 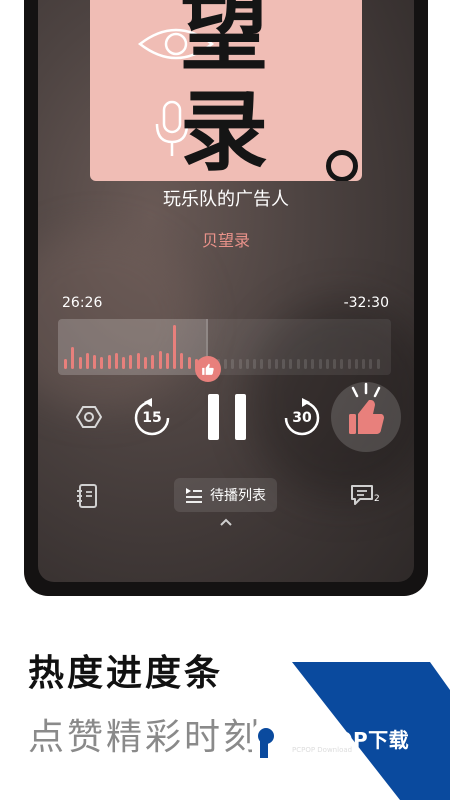 What do you see at coordinates (366, 303) in the screenshot?
I see `remaining-time: -32:30` at bounding box center [366, 303].